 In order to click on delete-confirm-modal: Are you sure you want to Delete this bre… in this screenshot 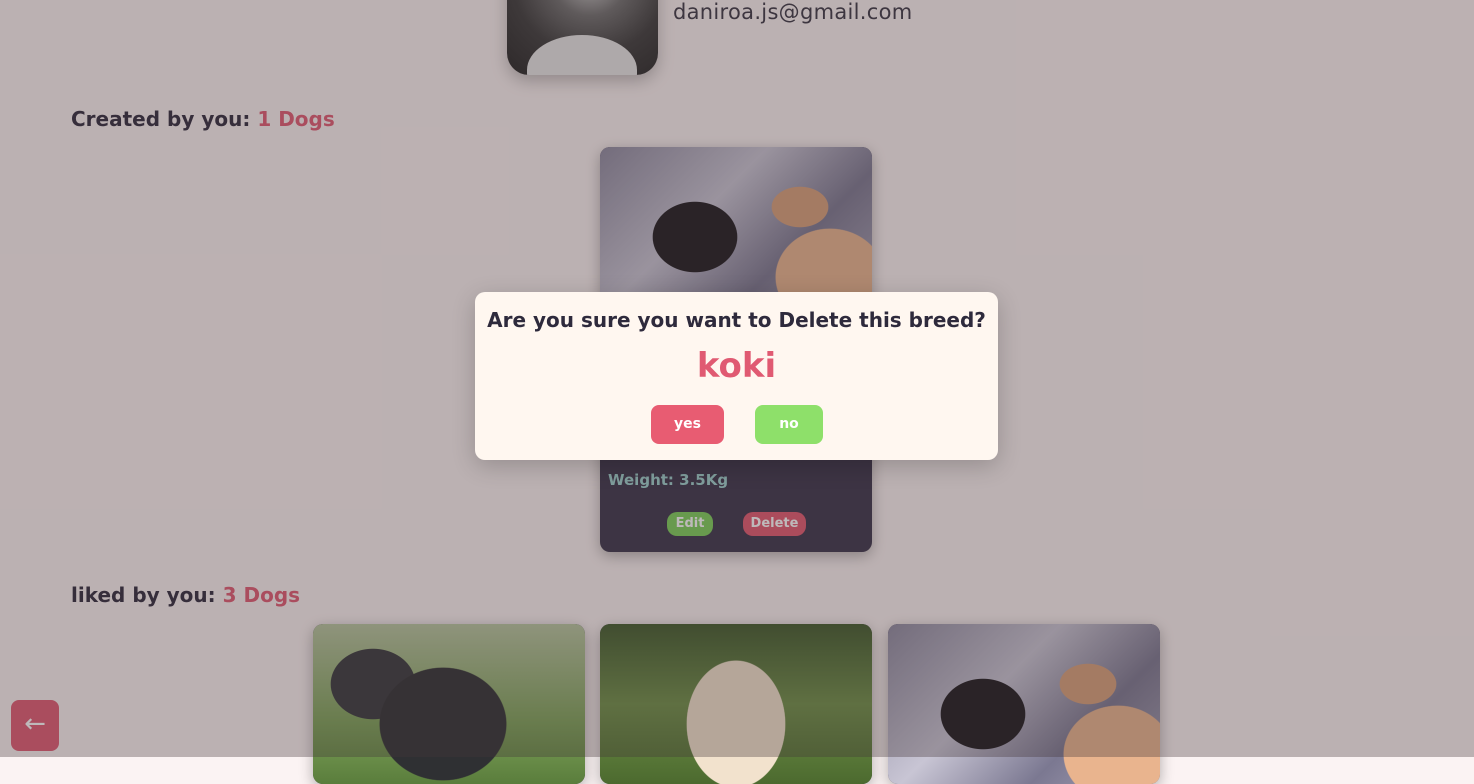, I will do `click(736, 376)`.